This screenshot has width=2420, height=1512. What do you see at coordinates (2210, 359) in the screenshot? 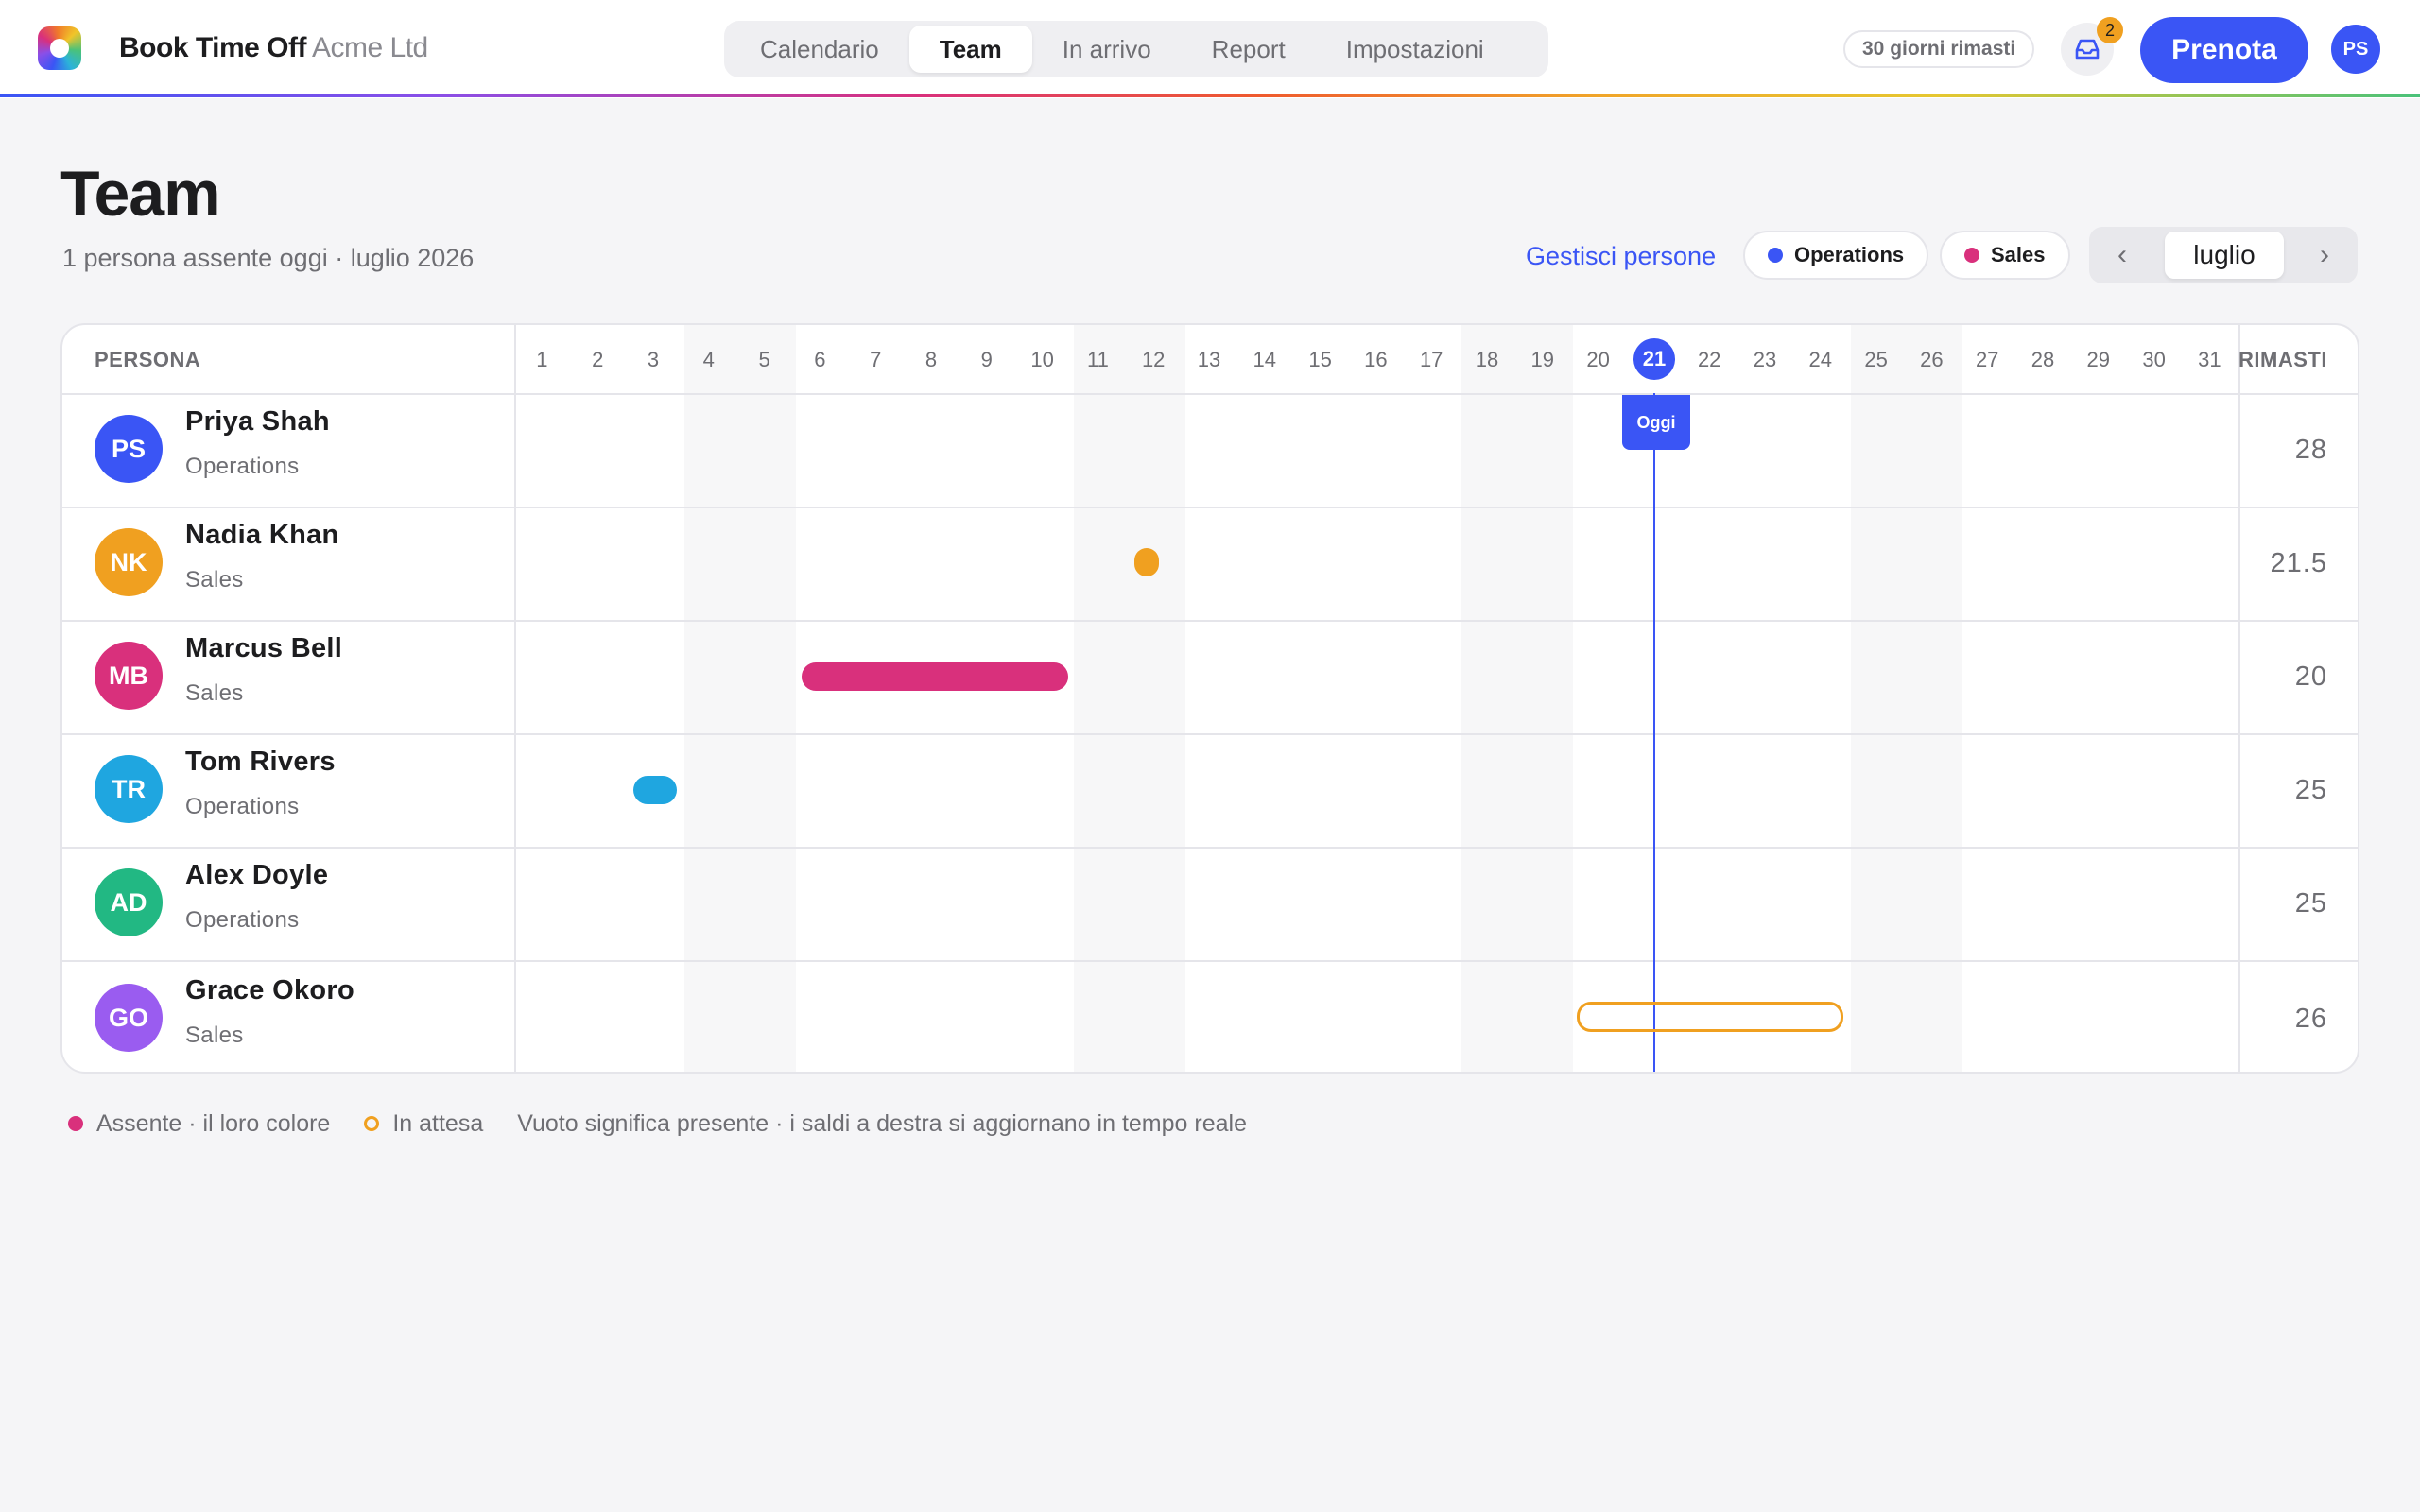
I see `day-header: 31` at bounding box center [2210, 359].